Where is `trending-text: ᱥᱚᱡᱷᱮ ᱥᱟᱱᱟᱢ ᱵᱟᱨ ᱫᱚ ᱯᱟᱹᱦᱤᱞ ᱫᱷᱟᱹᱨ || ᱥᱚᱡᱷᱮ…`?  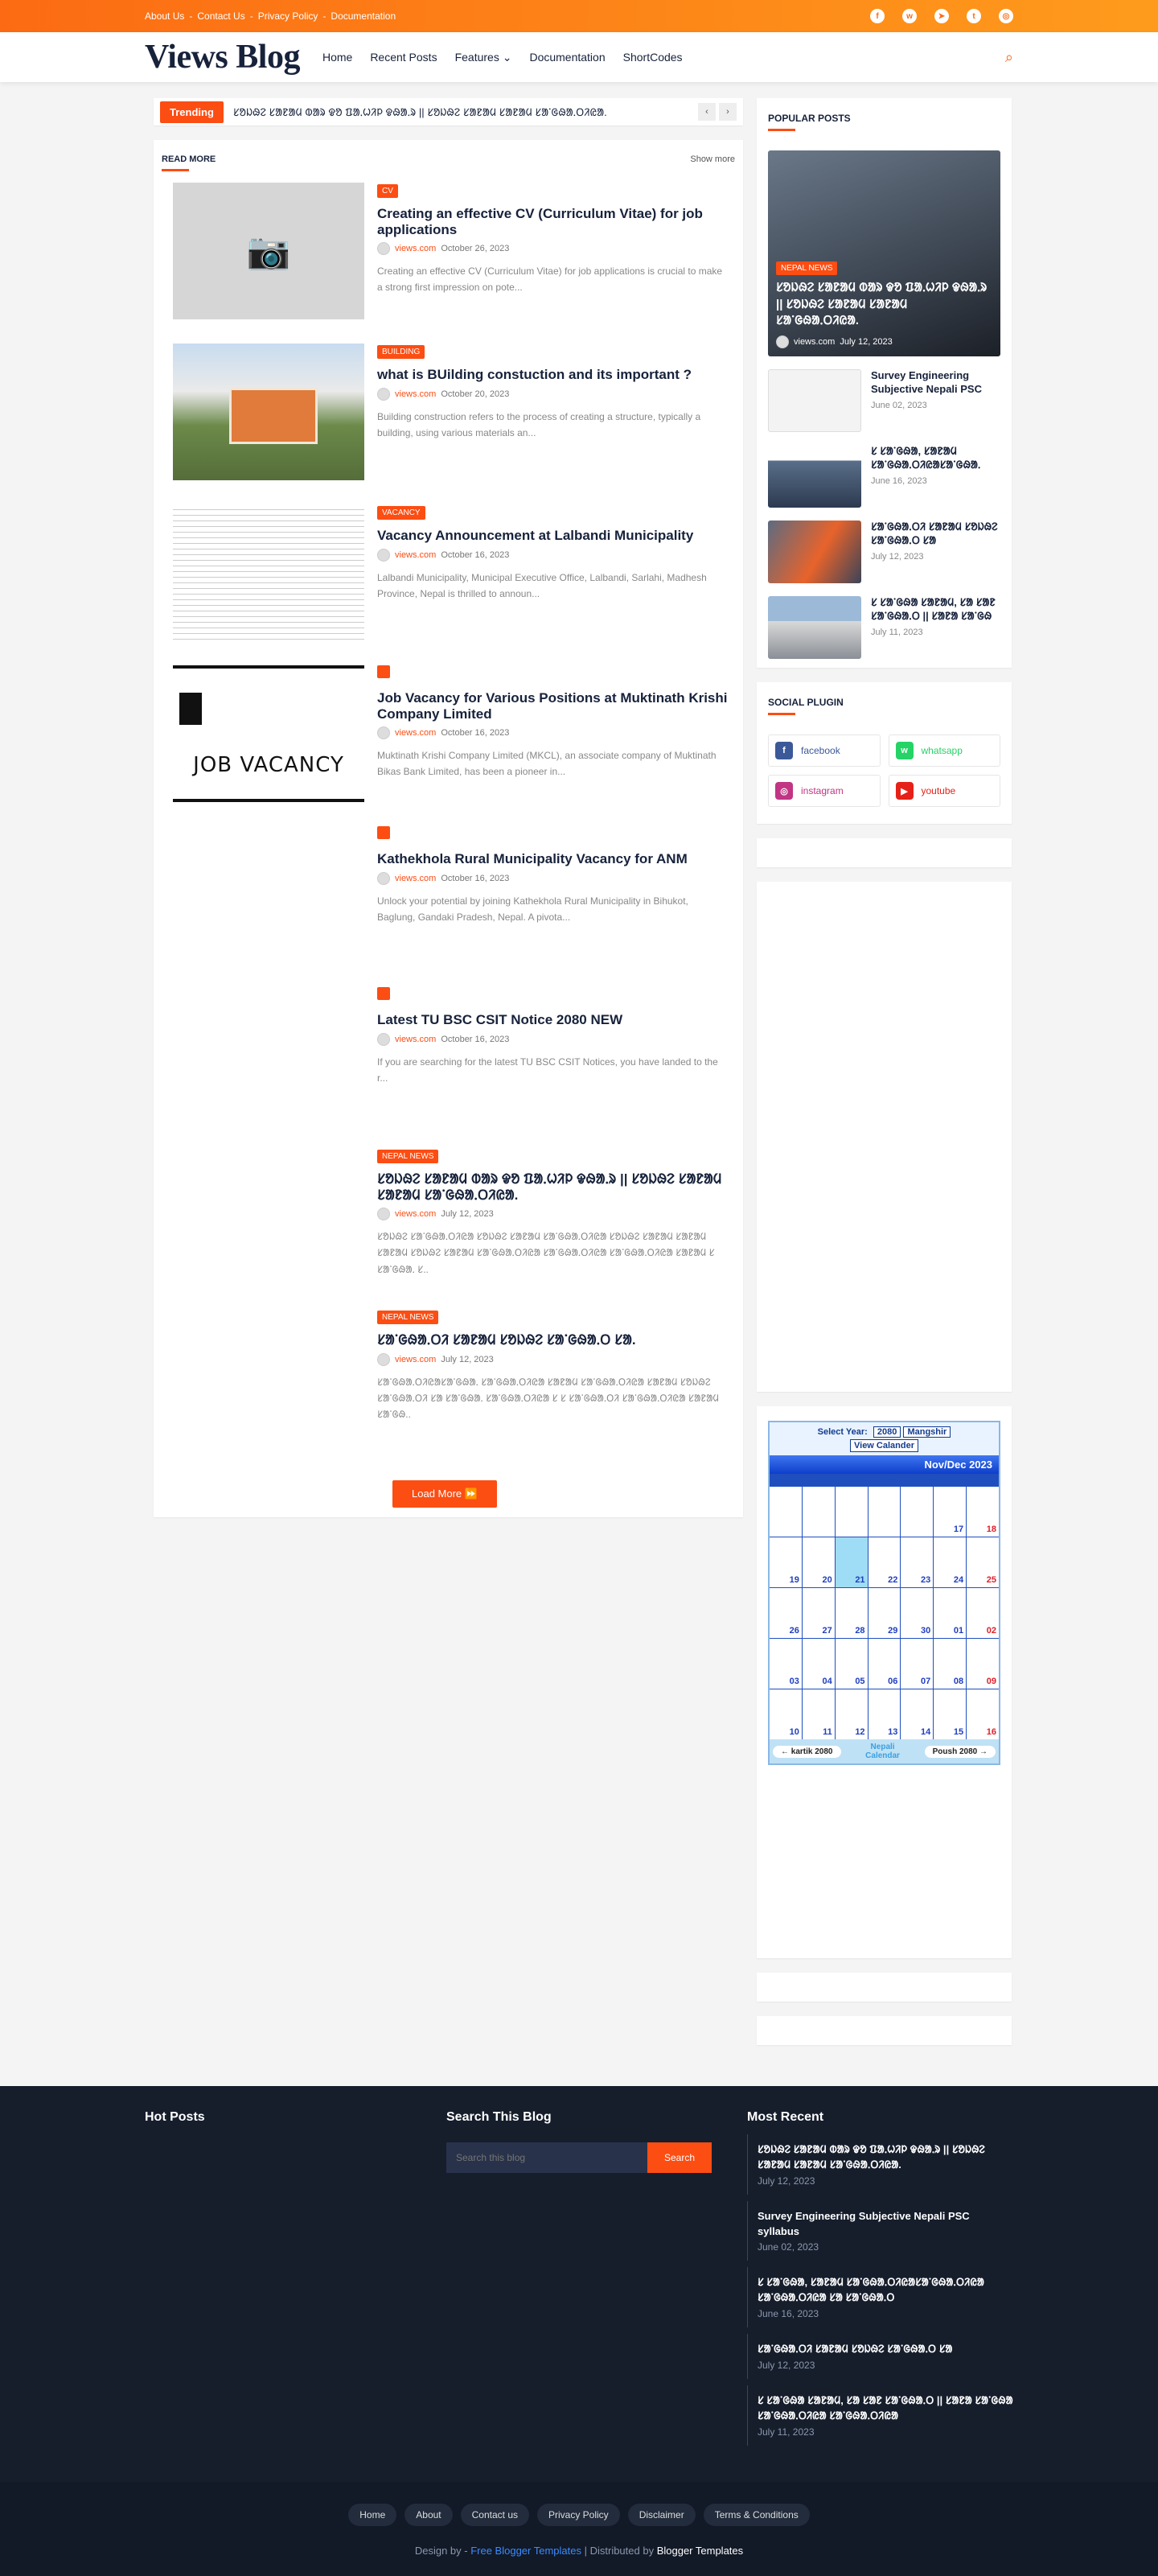
trending-text: ᱥᱚᱡᱷᱮ ᱥᱟᱱᱟᱢ ᱵᱟᱨ ᱫᱚ ᱯᱟᱹᱦᱤᱞ ᱫᱷᱟᱹᱨ || ᱥᱚᱡᱷᱮ… is located at coordinates (464, 112).